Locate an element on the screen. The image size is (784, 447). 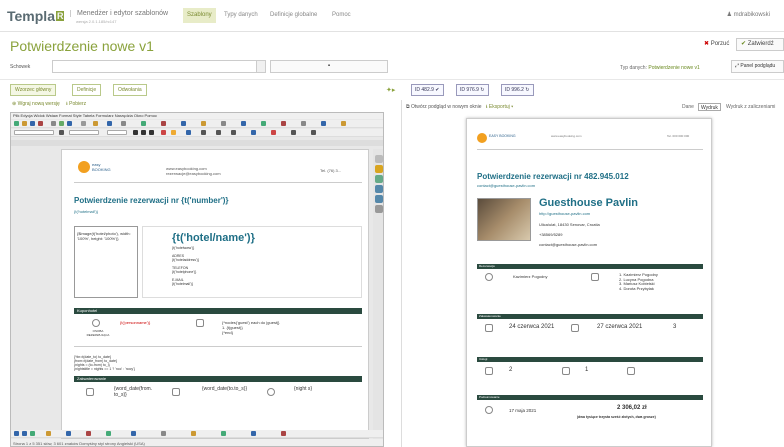
preview-tab-print: Wydruk is located at coordinates (709, 107).